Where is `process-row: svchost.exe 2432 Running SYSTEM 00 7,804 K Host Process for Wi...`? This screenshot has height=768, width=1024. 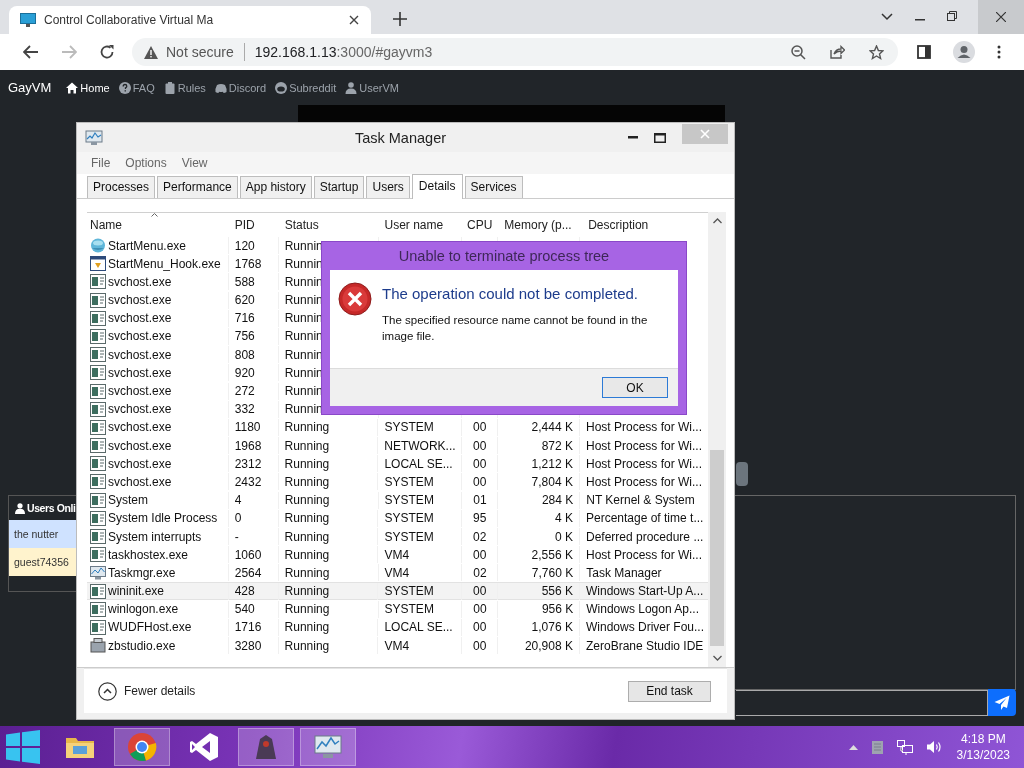 process-row: svchost.exe 2432 Running SYSTEM 00 7,804 K Host Process for Wi... is located at coordinates (397, 481).